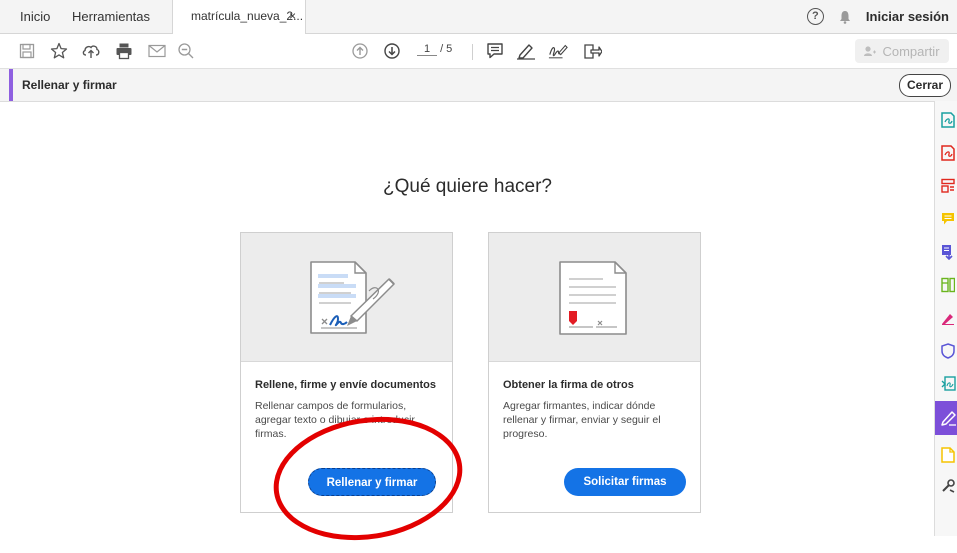  What do you see at coordinates (946, 418) in the screenshot?
I see `fill-and-sign-tool-icon` at bounding box center [946, 418].